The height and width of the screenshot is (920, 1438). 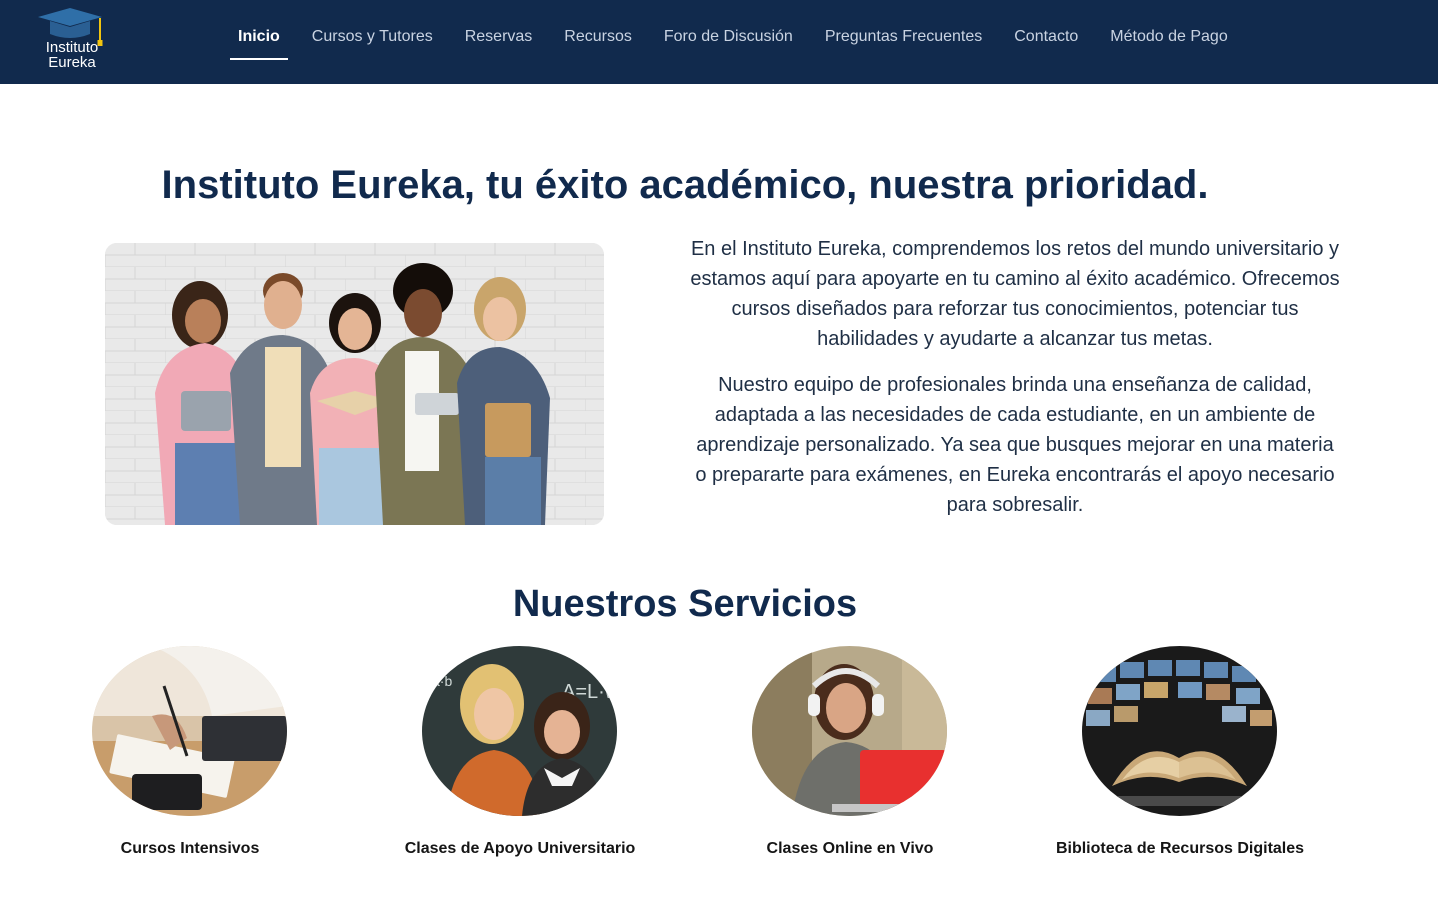 I want to click on nav-item-inicio: Inicio, so click(x=259, y=30).